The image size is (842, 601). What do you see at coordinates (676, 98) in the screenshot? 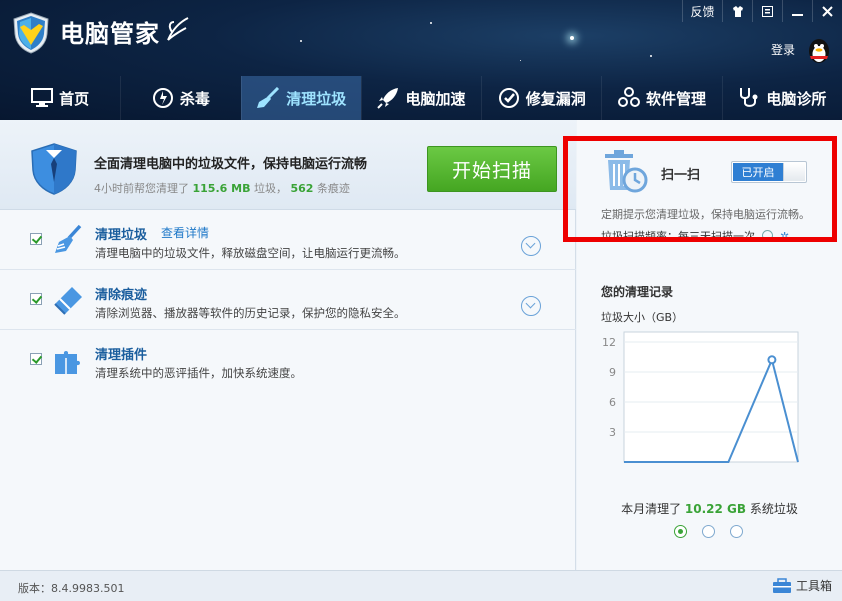
I see `nav-label: 软件管理` at bounding box center [676, 98].